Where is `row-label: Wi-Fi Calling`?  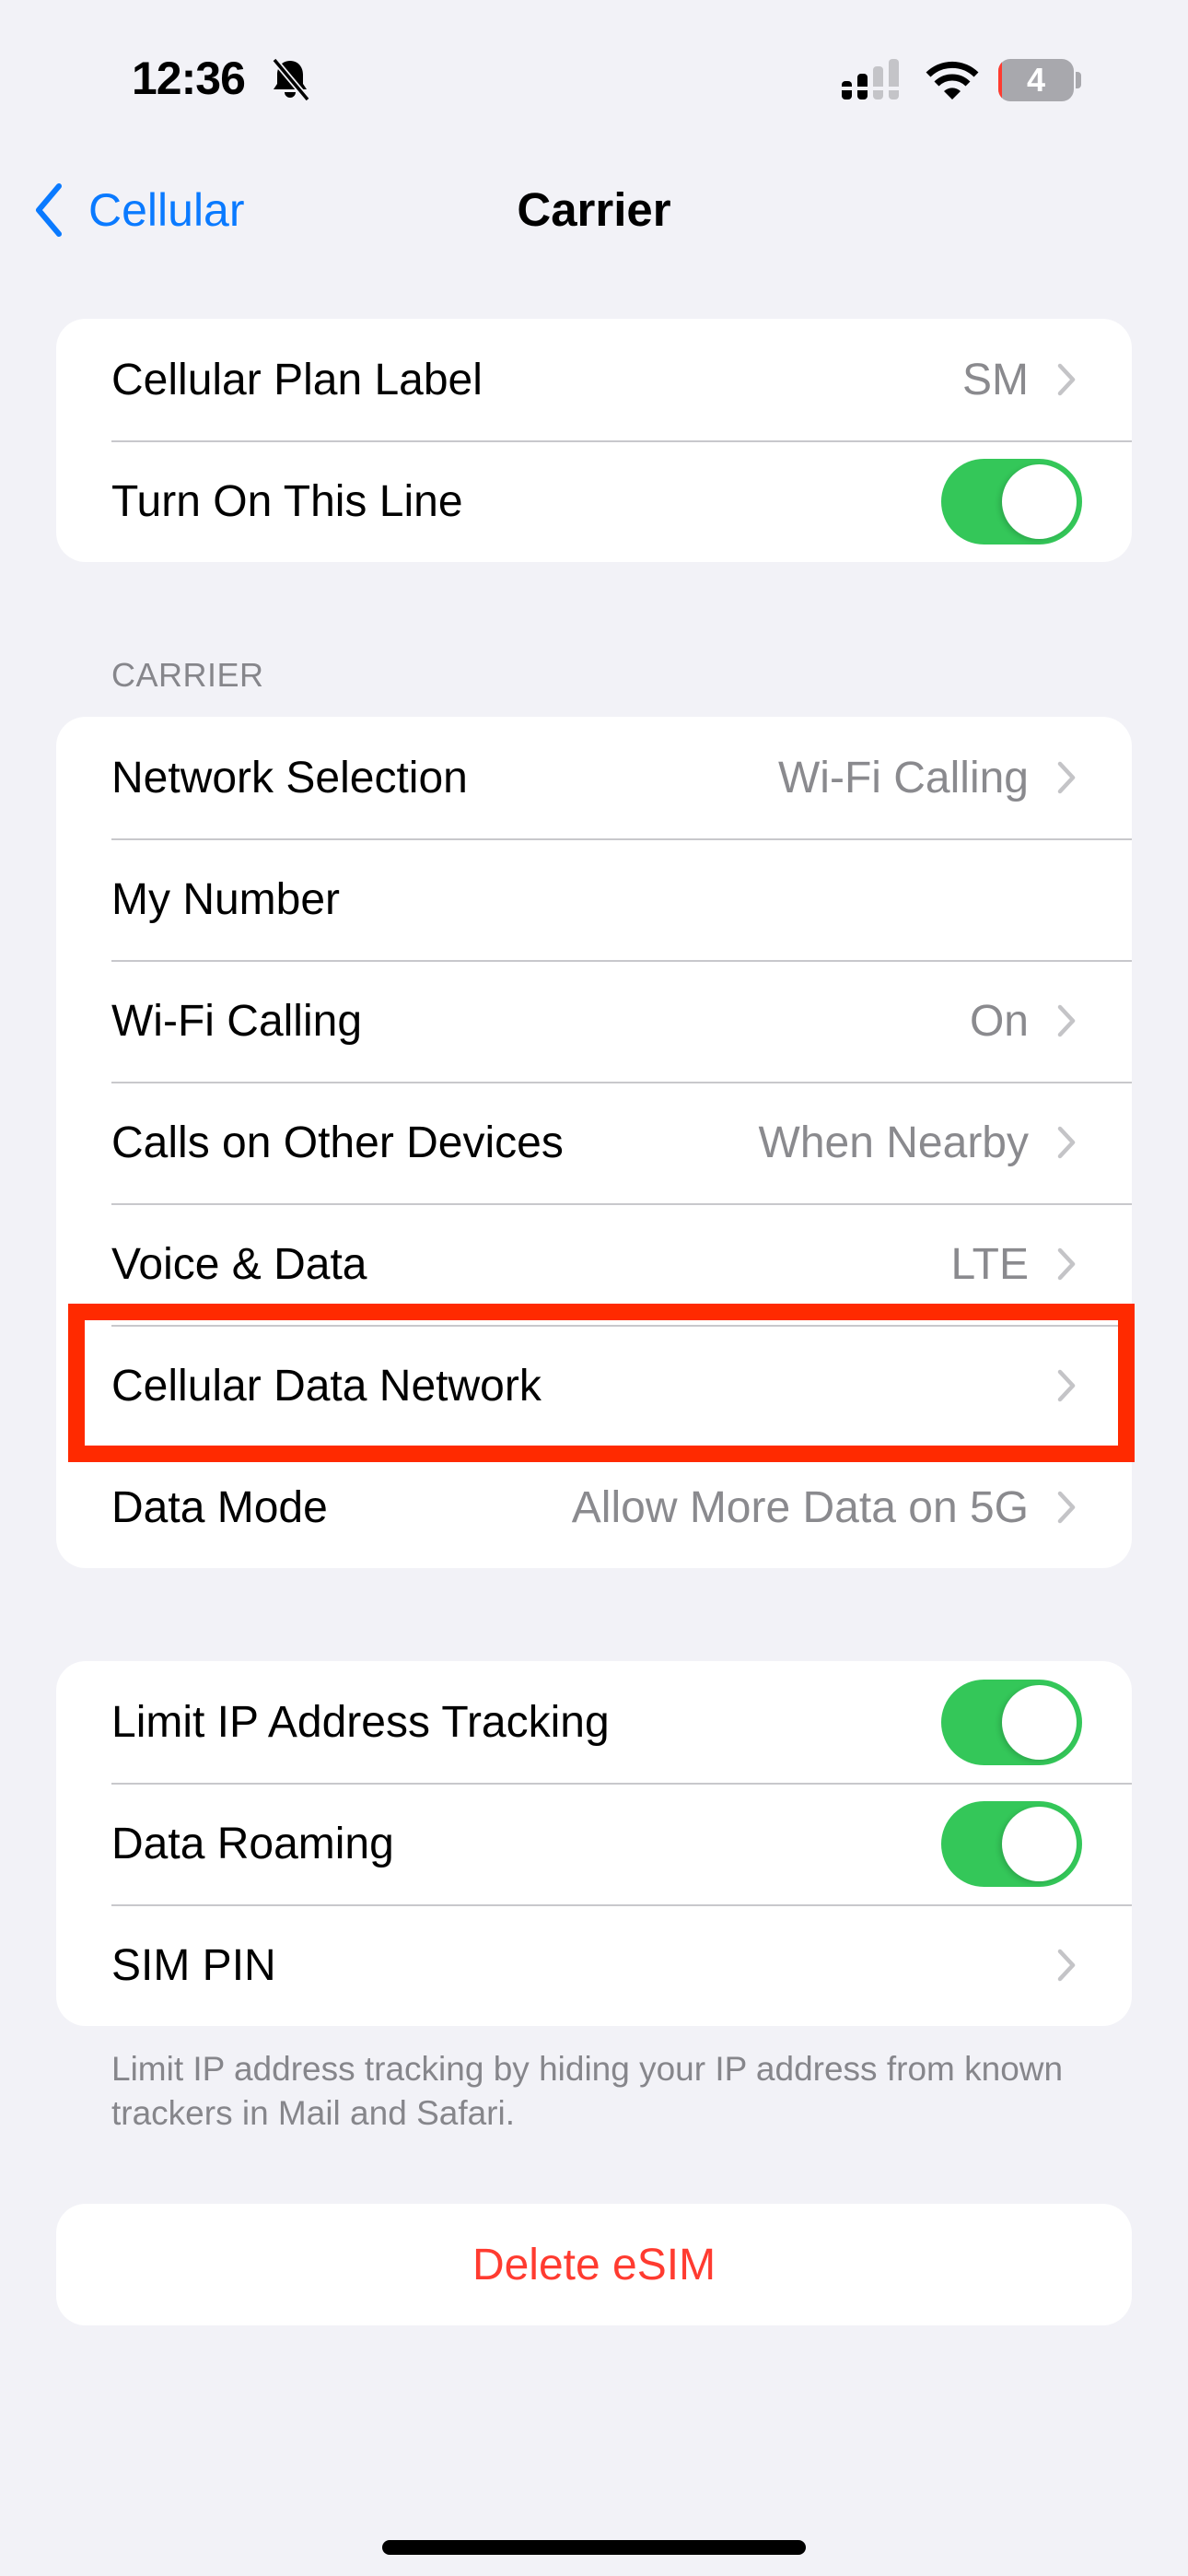 row-label: Wi-Fi Calling is located at coordinates (237, 1021).